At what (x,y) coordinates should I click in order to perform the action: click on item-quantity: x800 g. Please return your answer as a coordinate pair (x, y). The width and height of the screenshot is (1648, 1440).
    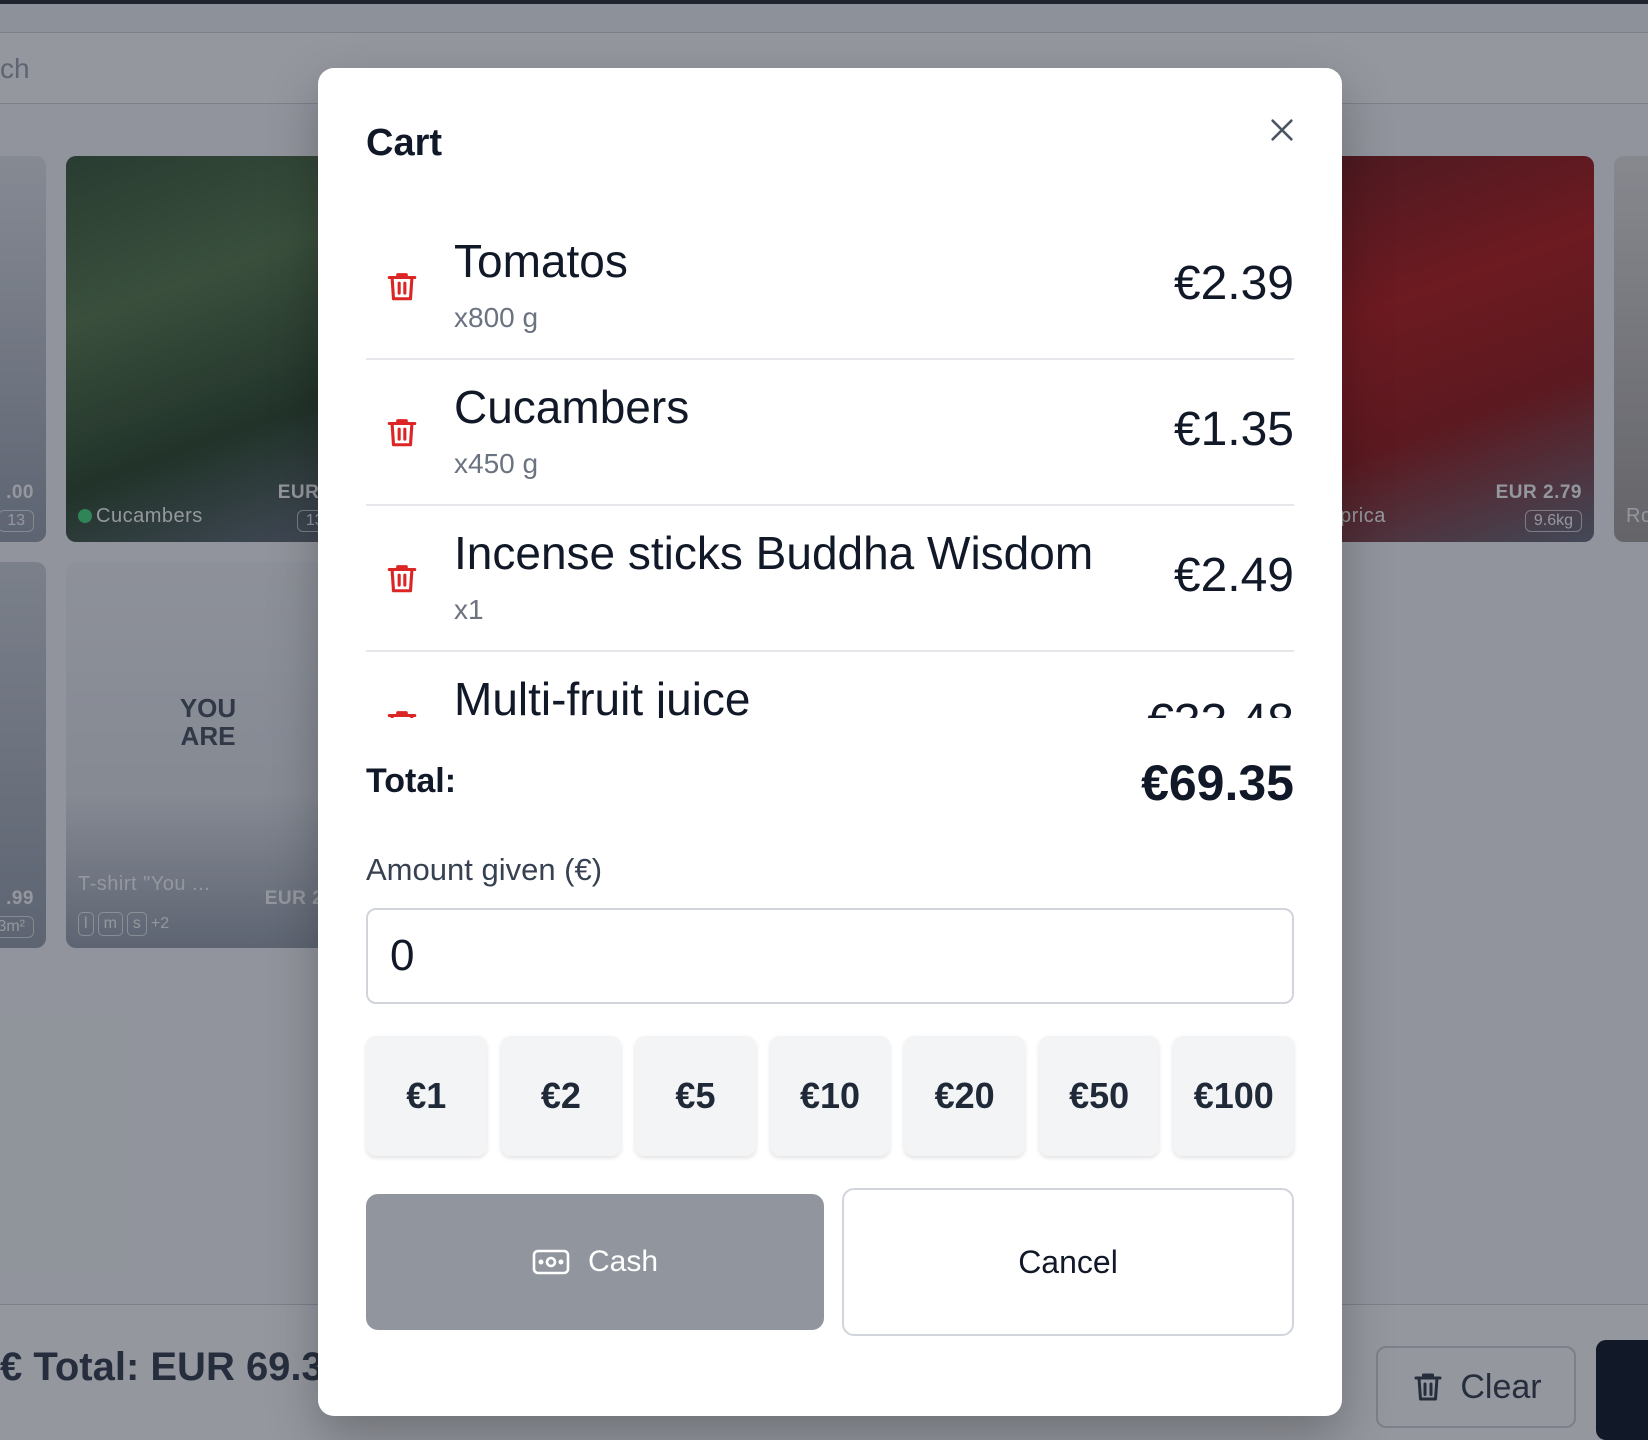
    Looking at the image, I should click on (496, 317).